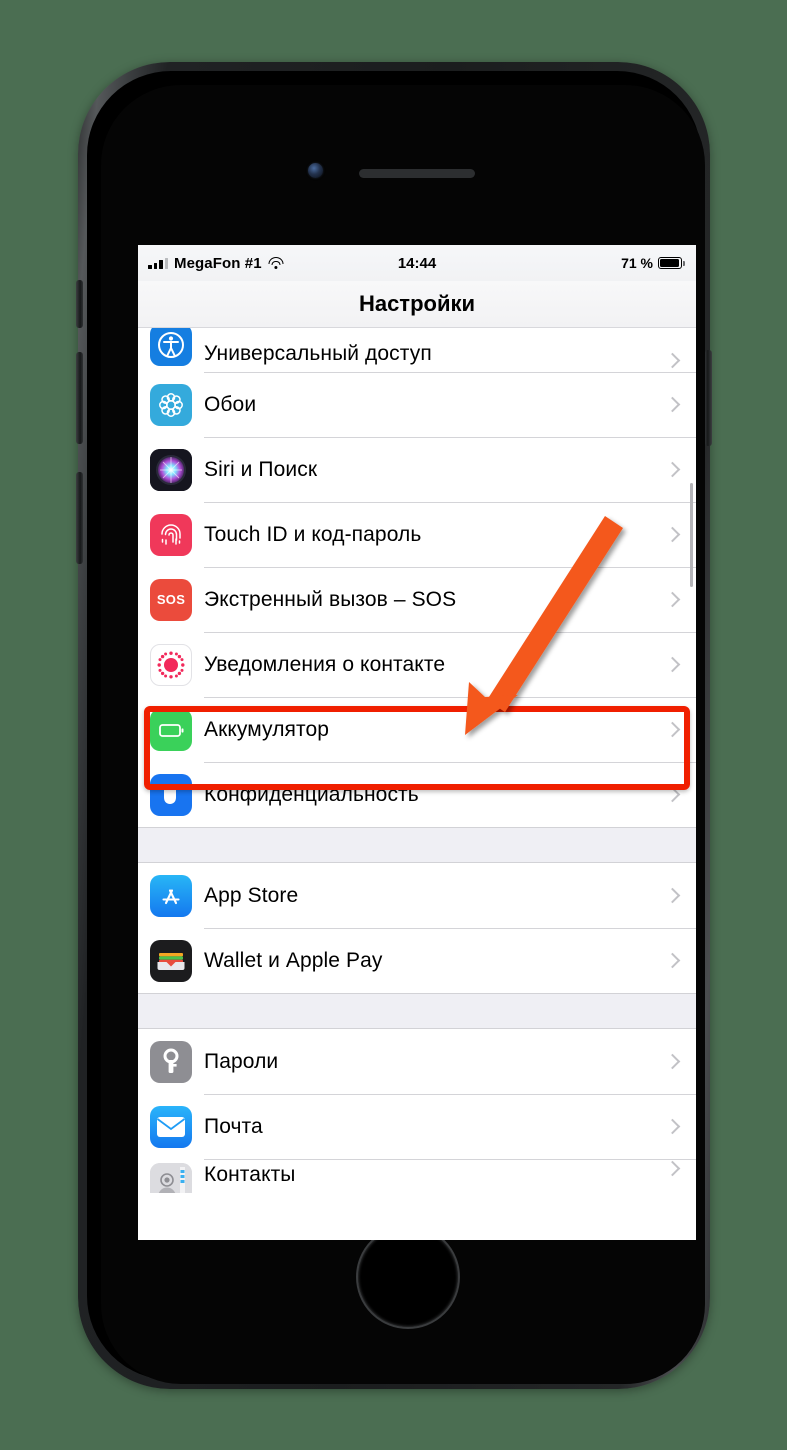  Describe the element at coordinates (408, 1277) in the screenshot. I see `home-button` at that location.